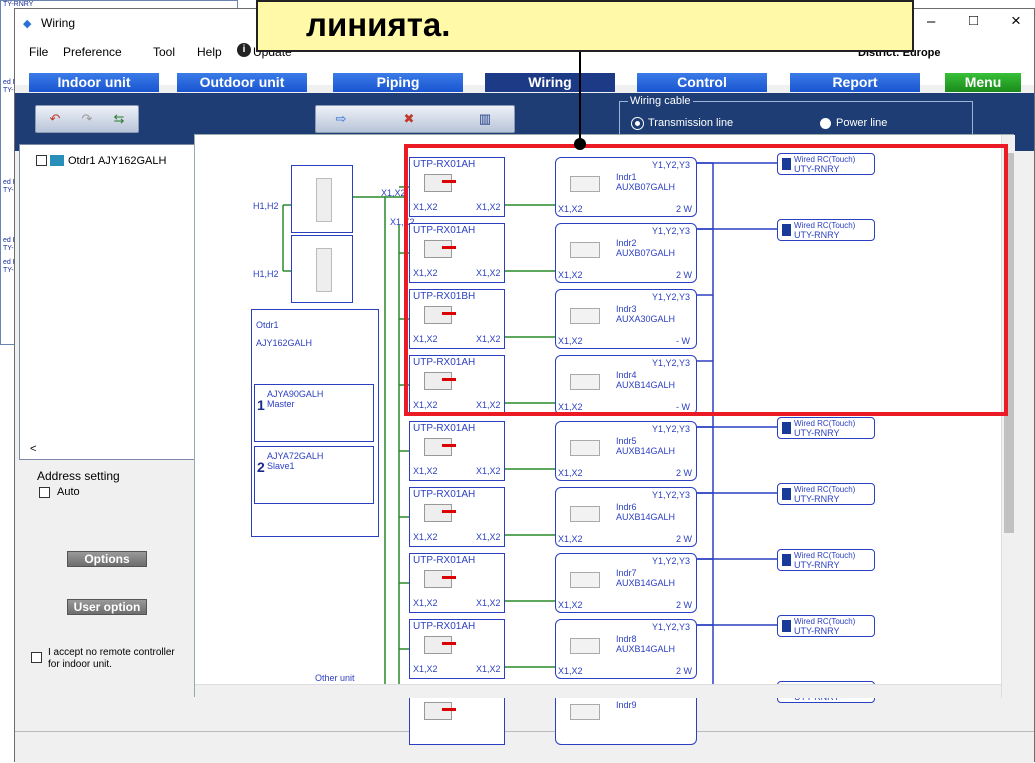  What do you see at coordinates (314, 475) in the screenshot?
I see `outdoor-unit-2: AJYA72GALH Slave1 2` at bounding box center [314, 475].